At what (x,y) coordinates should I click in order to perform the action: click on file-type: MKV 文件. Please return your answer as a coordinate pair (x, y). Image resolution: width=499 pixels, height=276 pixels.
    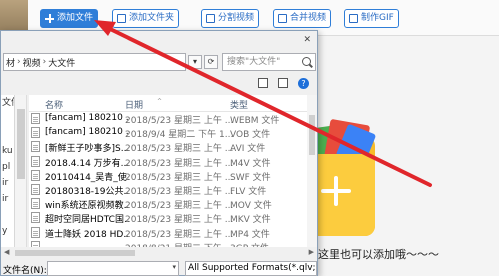
    Looking at the image, I should click on (250, 220).